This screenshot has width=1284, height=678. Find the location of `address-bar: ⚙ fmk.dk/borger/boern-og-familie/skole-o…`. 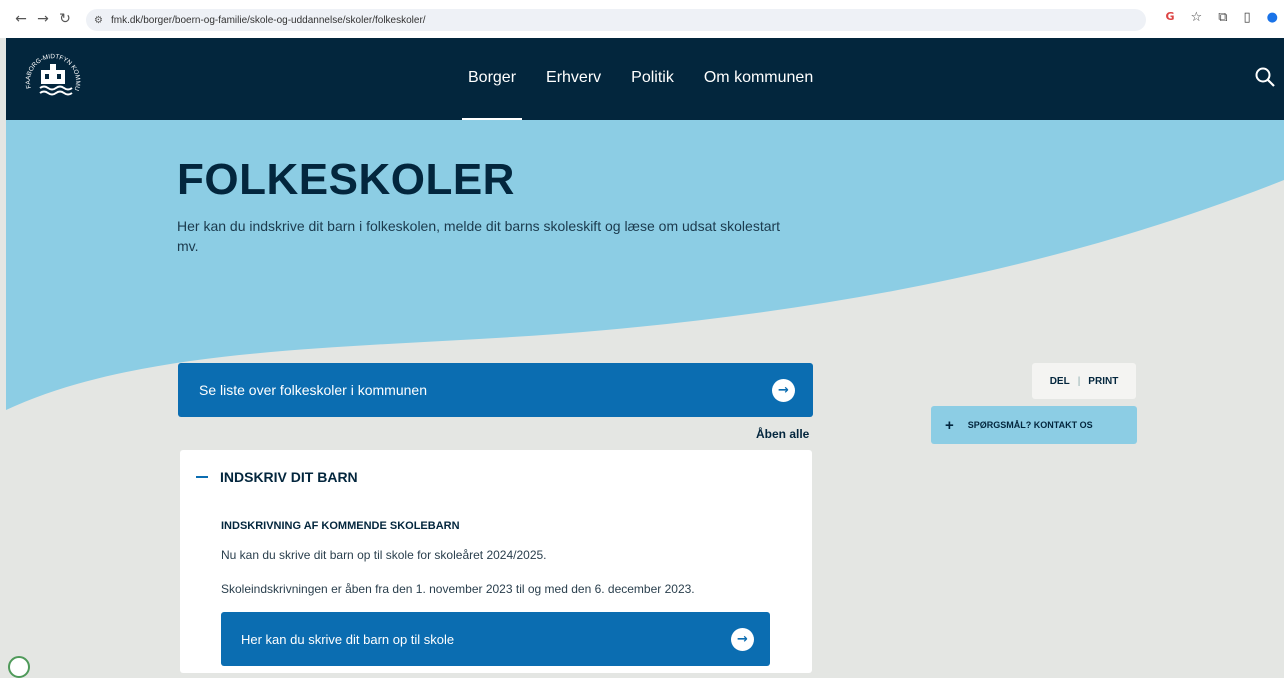

address-bar: ⚙ fmk.dk/borger/boern-og-familie/skole-o… is located at coordinates (616, 20).